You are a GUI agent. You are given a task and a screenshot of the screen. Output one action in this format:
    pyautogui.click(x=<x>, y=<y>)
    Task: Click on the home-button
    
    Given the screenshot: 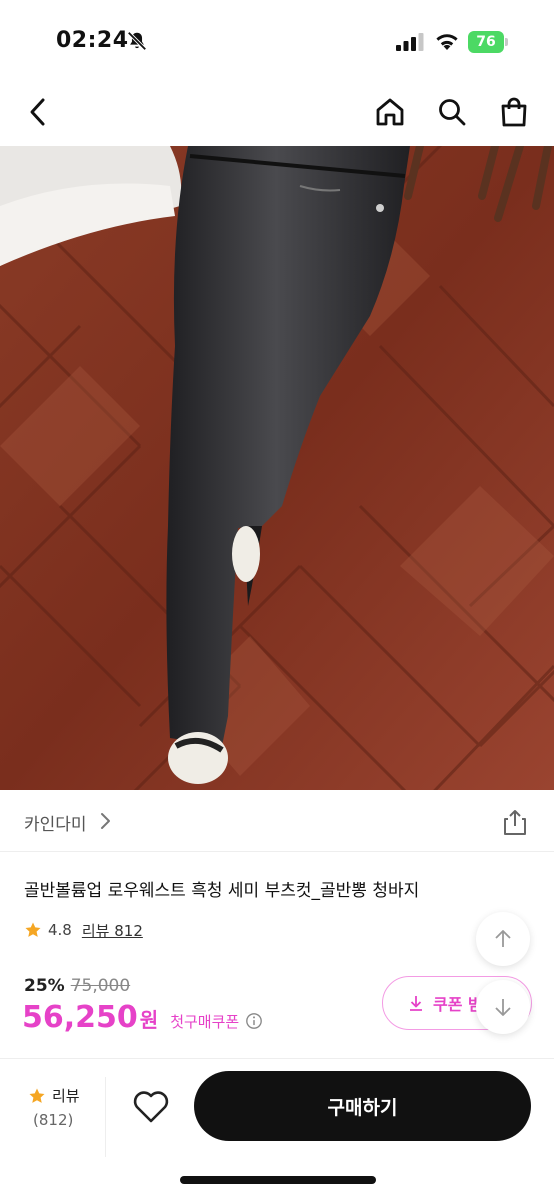 What is the action you would take?
    pyautogui.click(x=390, y=112)
    